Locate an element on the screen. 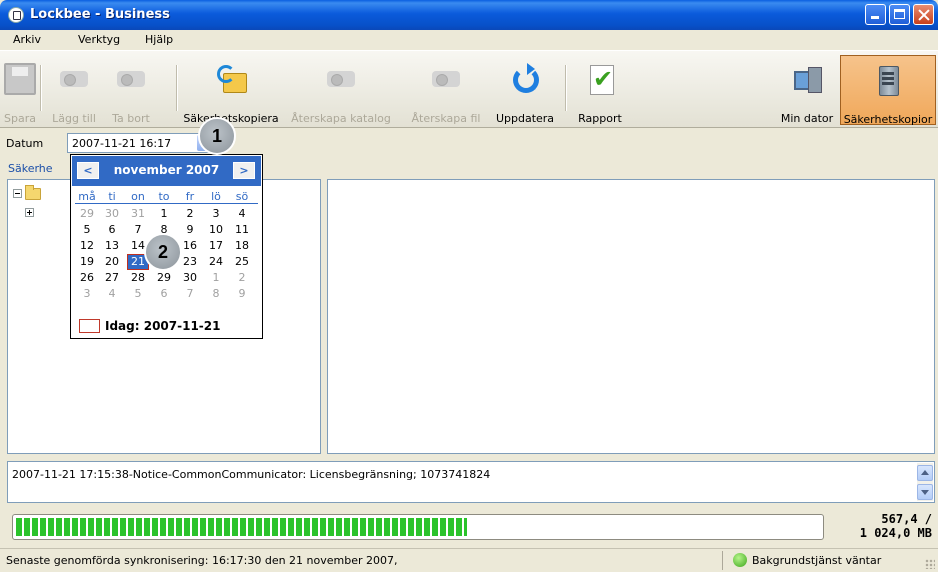  backups-button: Säkerhetskopior is located at coordinates (888, 90).